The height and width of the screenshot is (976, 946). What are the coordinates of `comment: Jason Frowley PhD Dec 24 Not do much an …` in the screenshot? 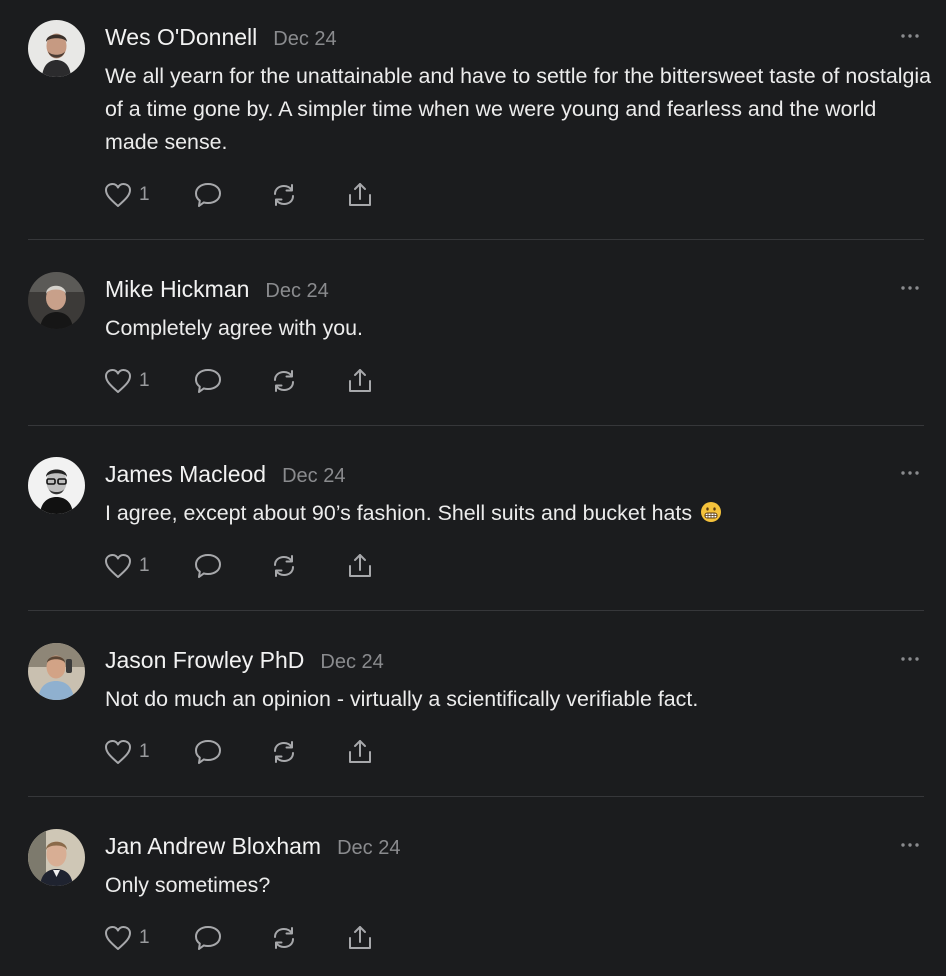 It's located at (473, 713).